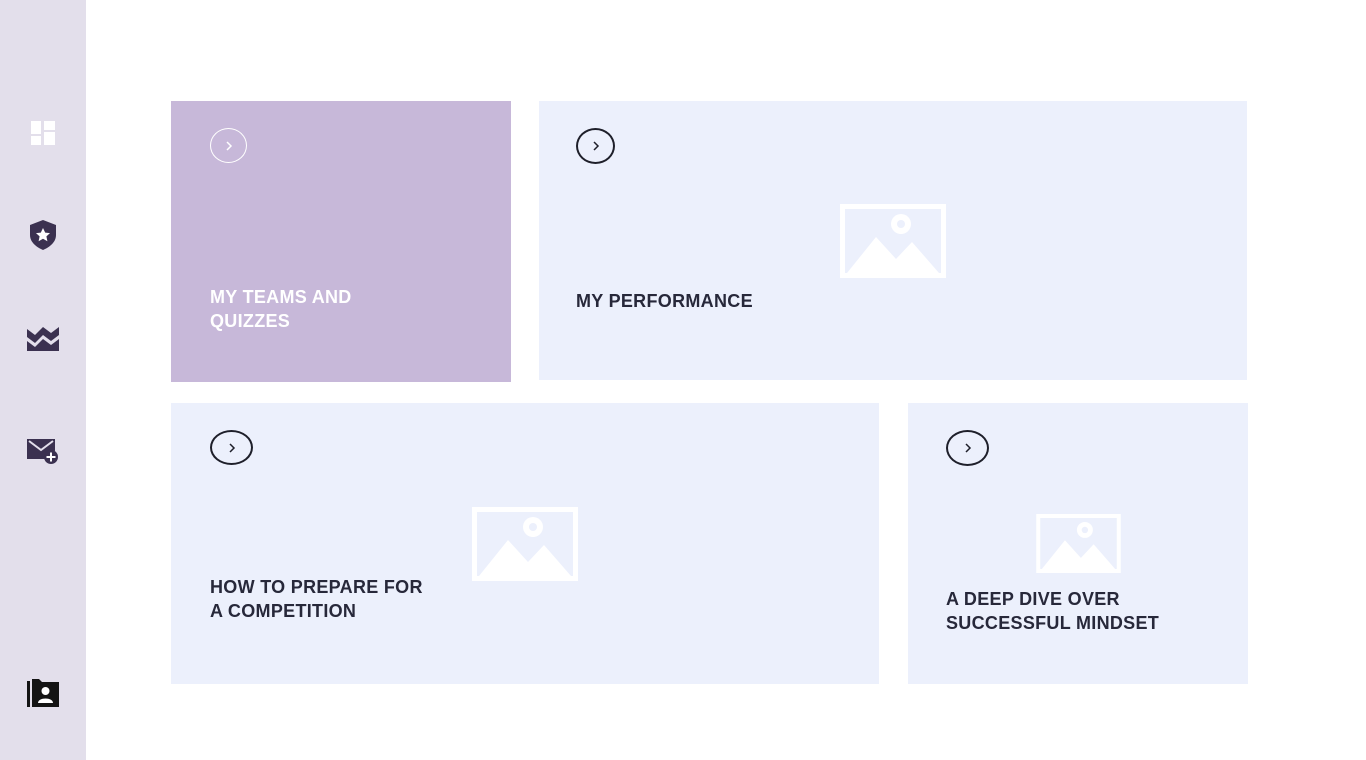 Image resolution: width=1366 pixels, height=760 pixels. I want to click on sidebar-item-achievements, so click(43, 235).